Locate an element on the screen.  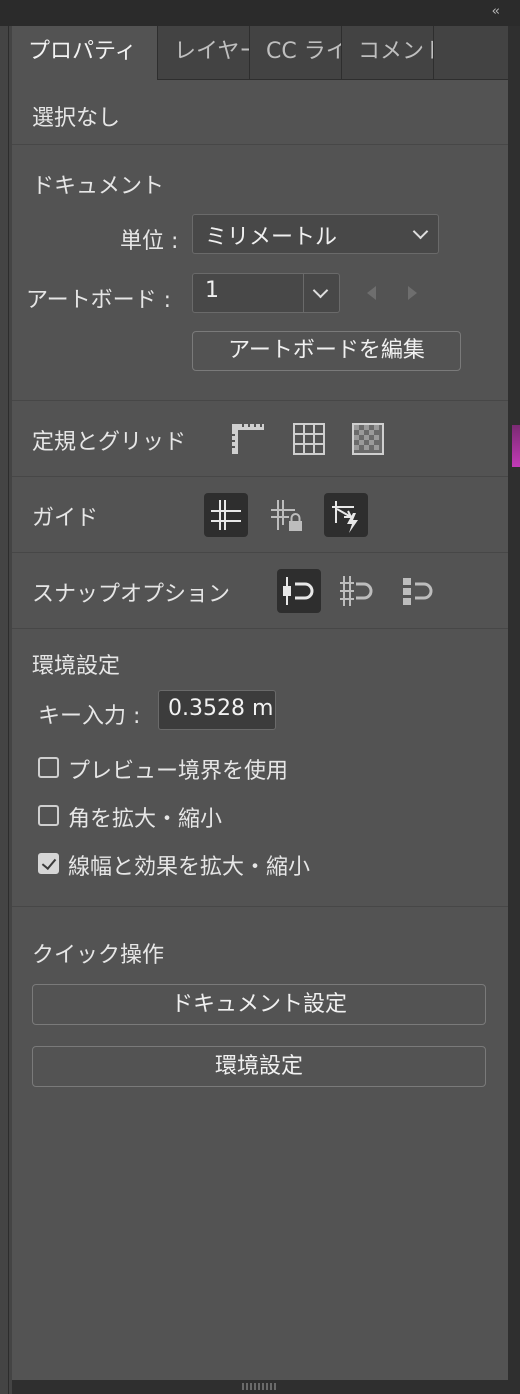
units-dropdown: ミリメートル is located at coordinates (315, 234).